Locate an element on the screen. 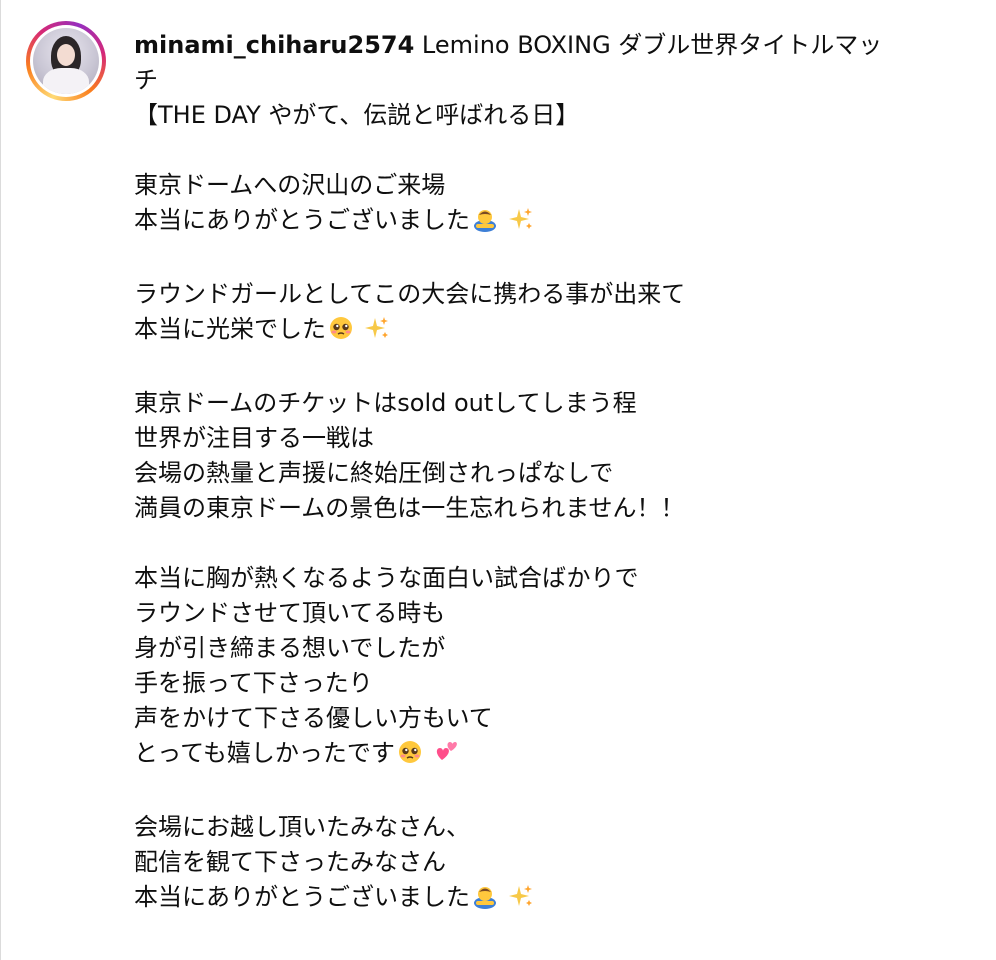  caption-line-17: ラウンドさせて頂いてる時も is located at coordinates (290, 613).